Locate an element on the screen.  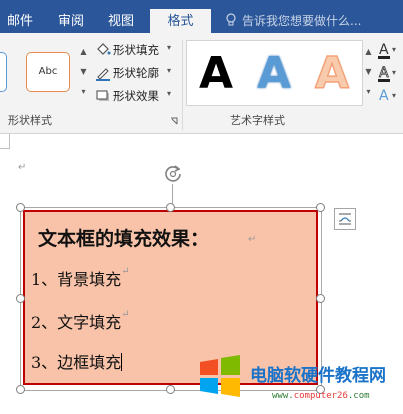
textbox-title: 文本框的填充效果： is located at coordinates (123, 237).